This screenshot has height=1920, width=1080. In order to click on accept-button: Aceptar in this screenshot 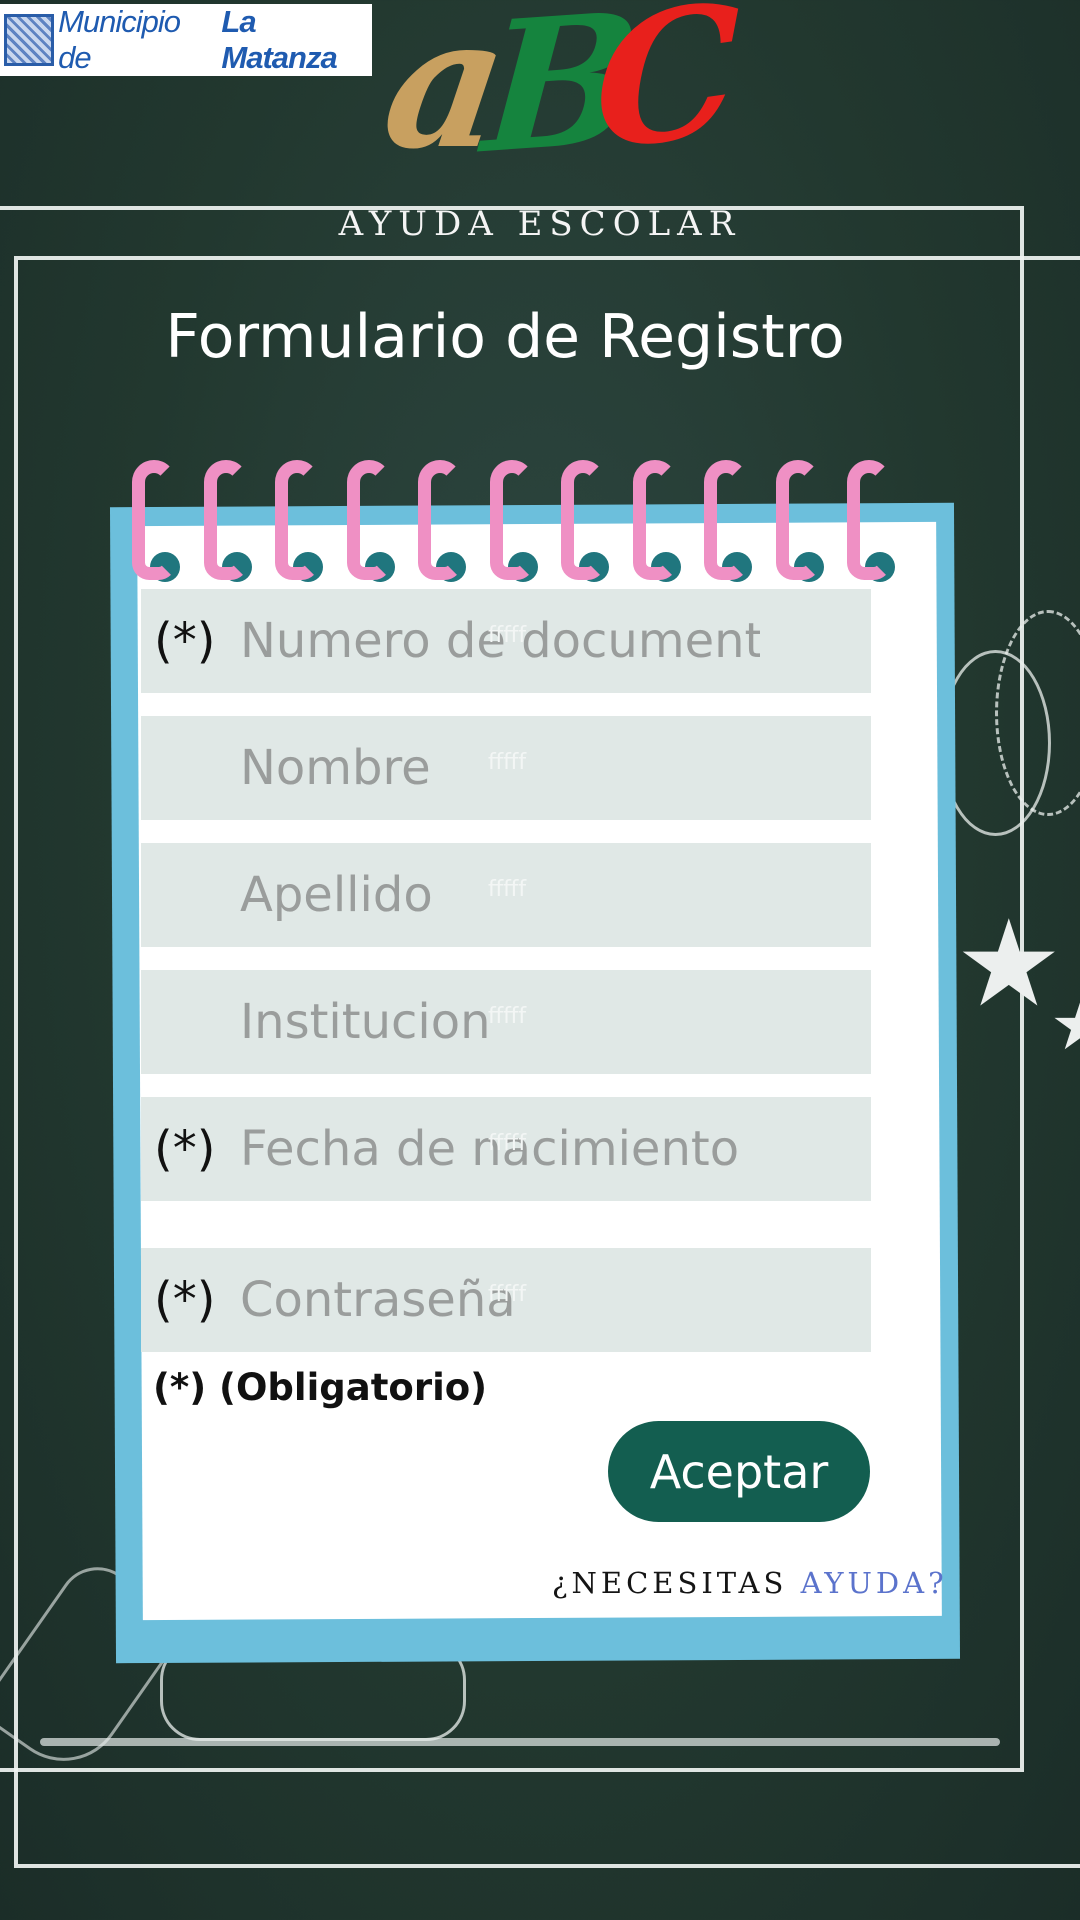, I will do `click(739, 1471)`.